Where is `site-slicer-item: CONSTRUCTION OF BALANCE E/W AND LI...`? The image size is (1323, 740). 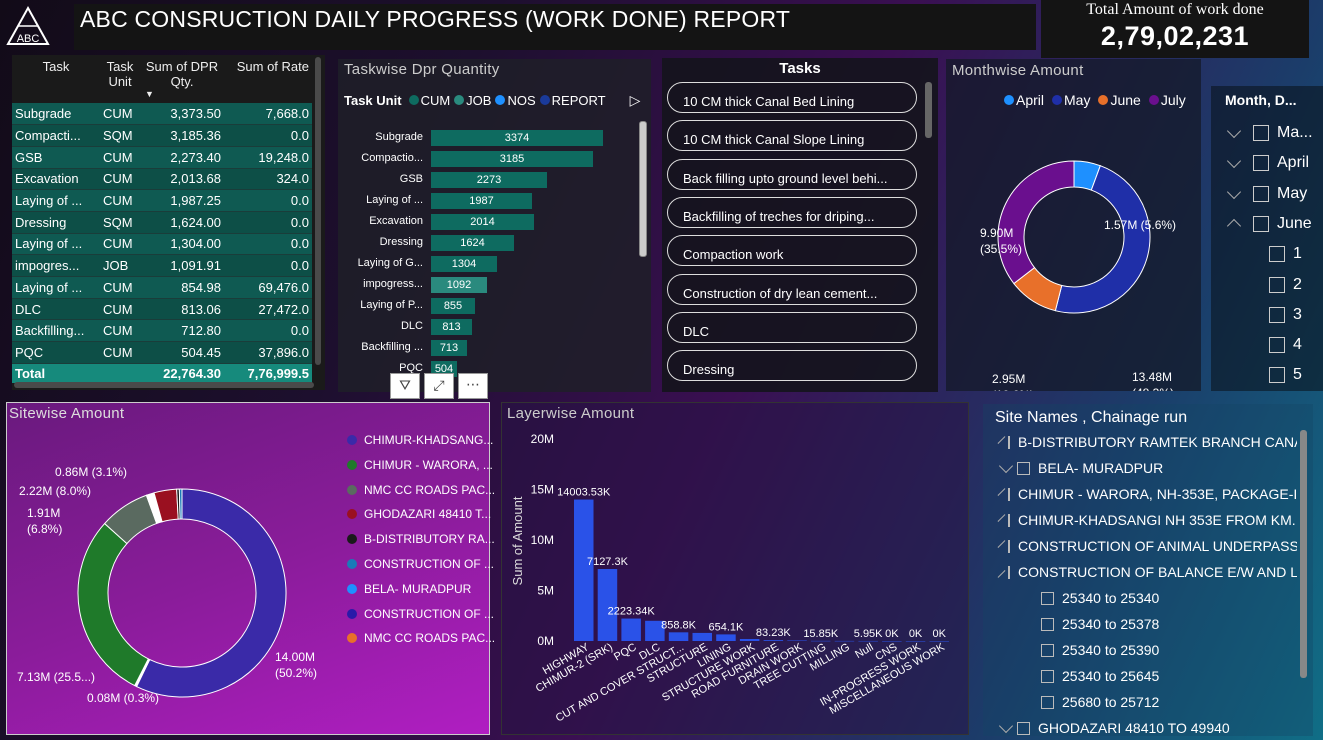
site-slicer-item: CONSTRUCTION OF BALANCE E/W AND LI... is located at coordinates (1147, 572).